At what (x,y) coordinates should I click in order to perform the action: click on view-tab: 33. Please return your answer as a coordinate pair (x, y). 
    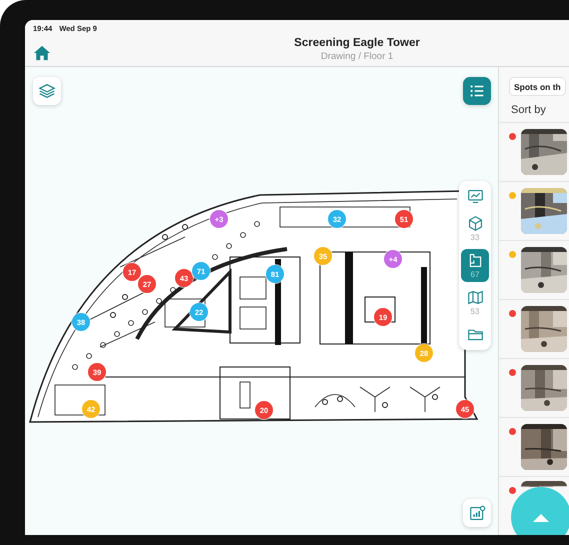
    Looking at the image, I should click on (475, 228).